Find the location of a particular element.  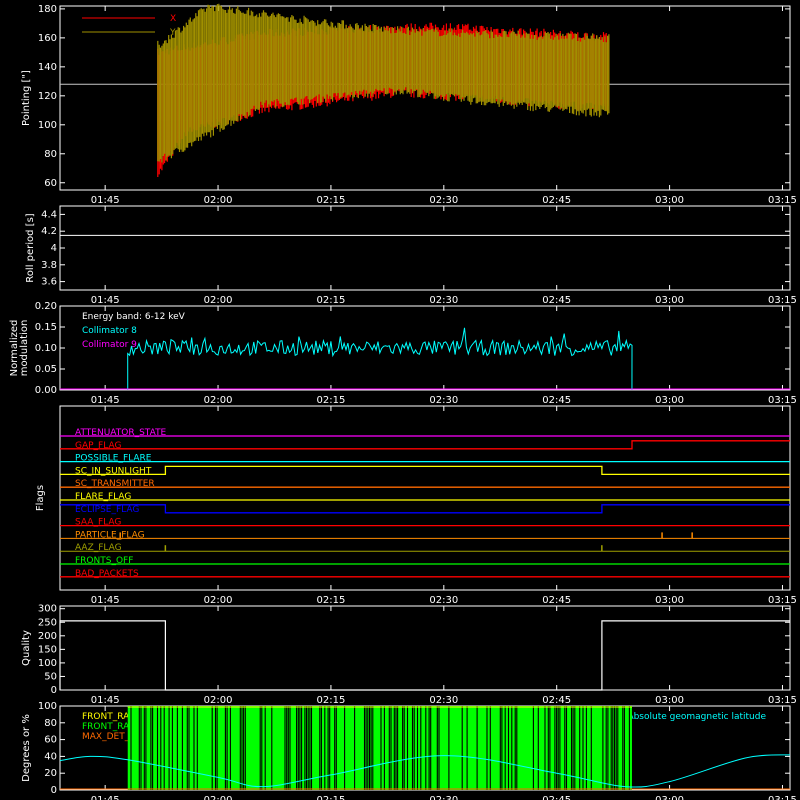

y-tick-label: 0.15 is located at coordinates (46, 327).